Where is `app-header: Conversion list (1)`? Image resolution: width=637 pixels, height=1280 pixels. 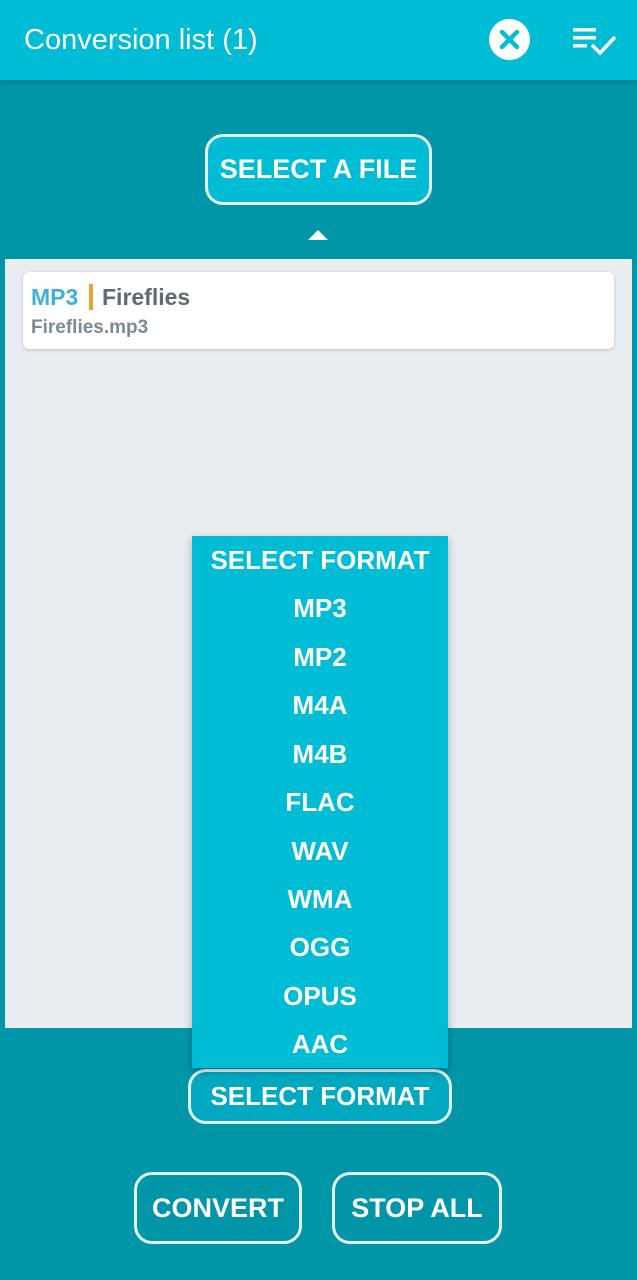
app-header: Conversion list (1) is located at coordinates (318, 40).